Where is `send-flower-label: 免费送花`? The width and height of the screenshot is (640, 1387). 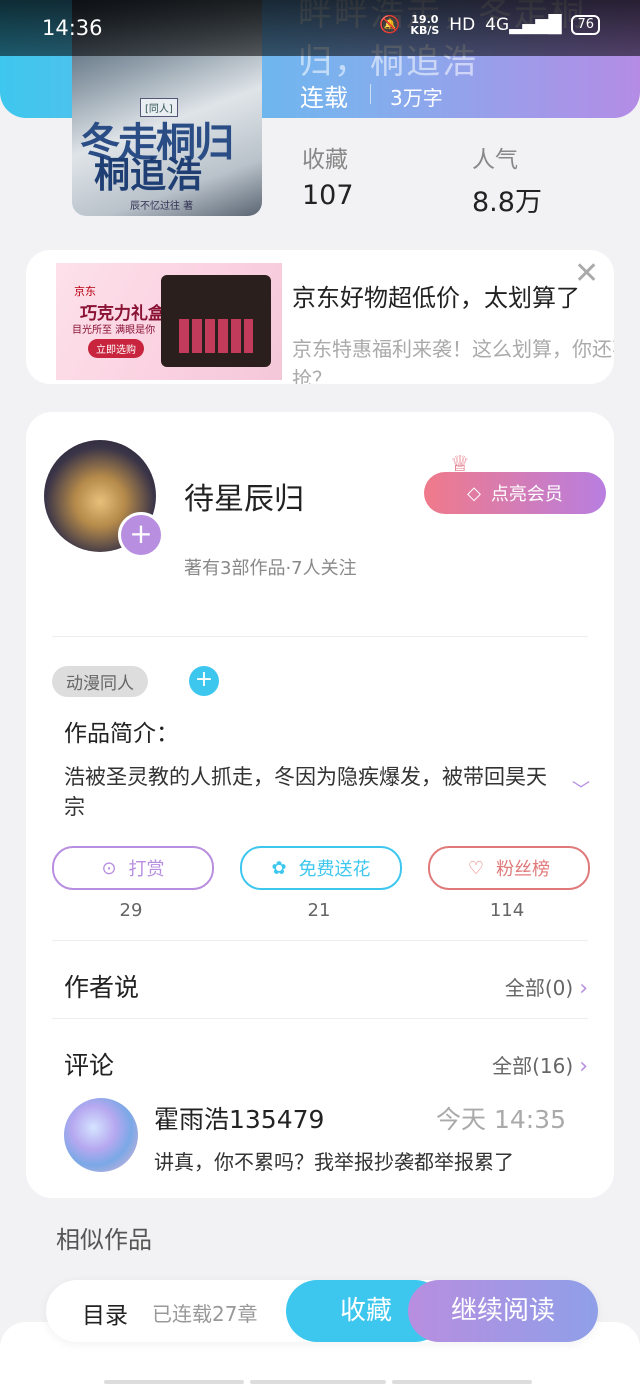
send-flower-label: 免费送花 is located at coordinates (334, 869).